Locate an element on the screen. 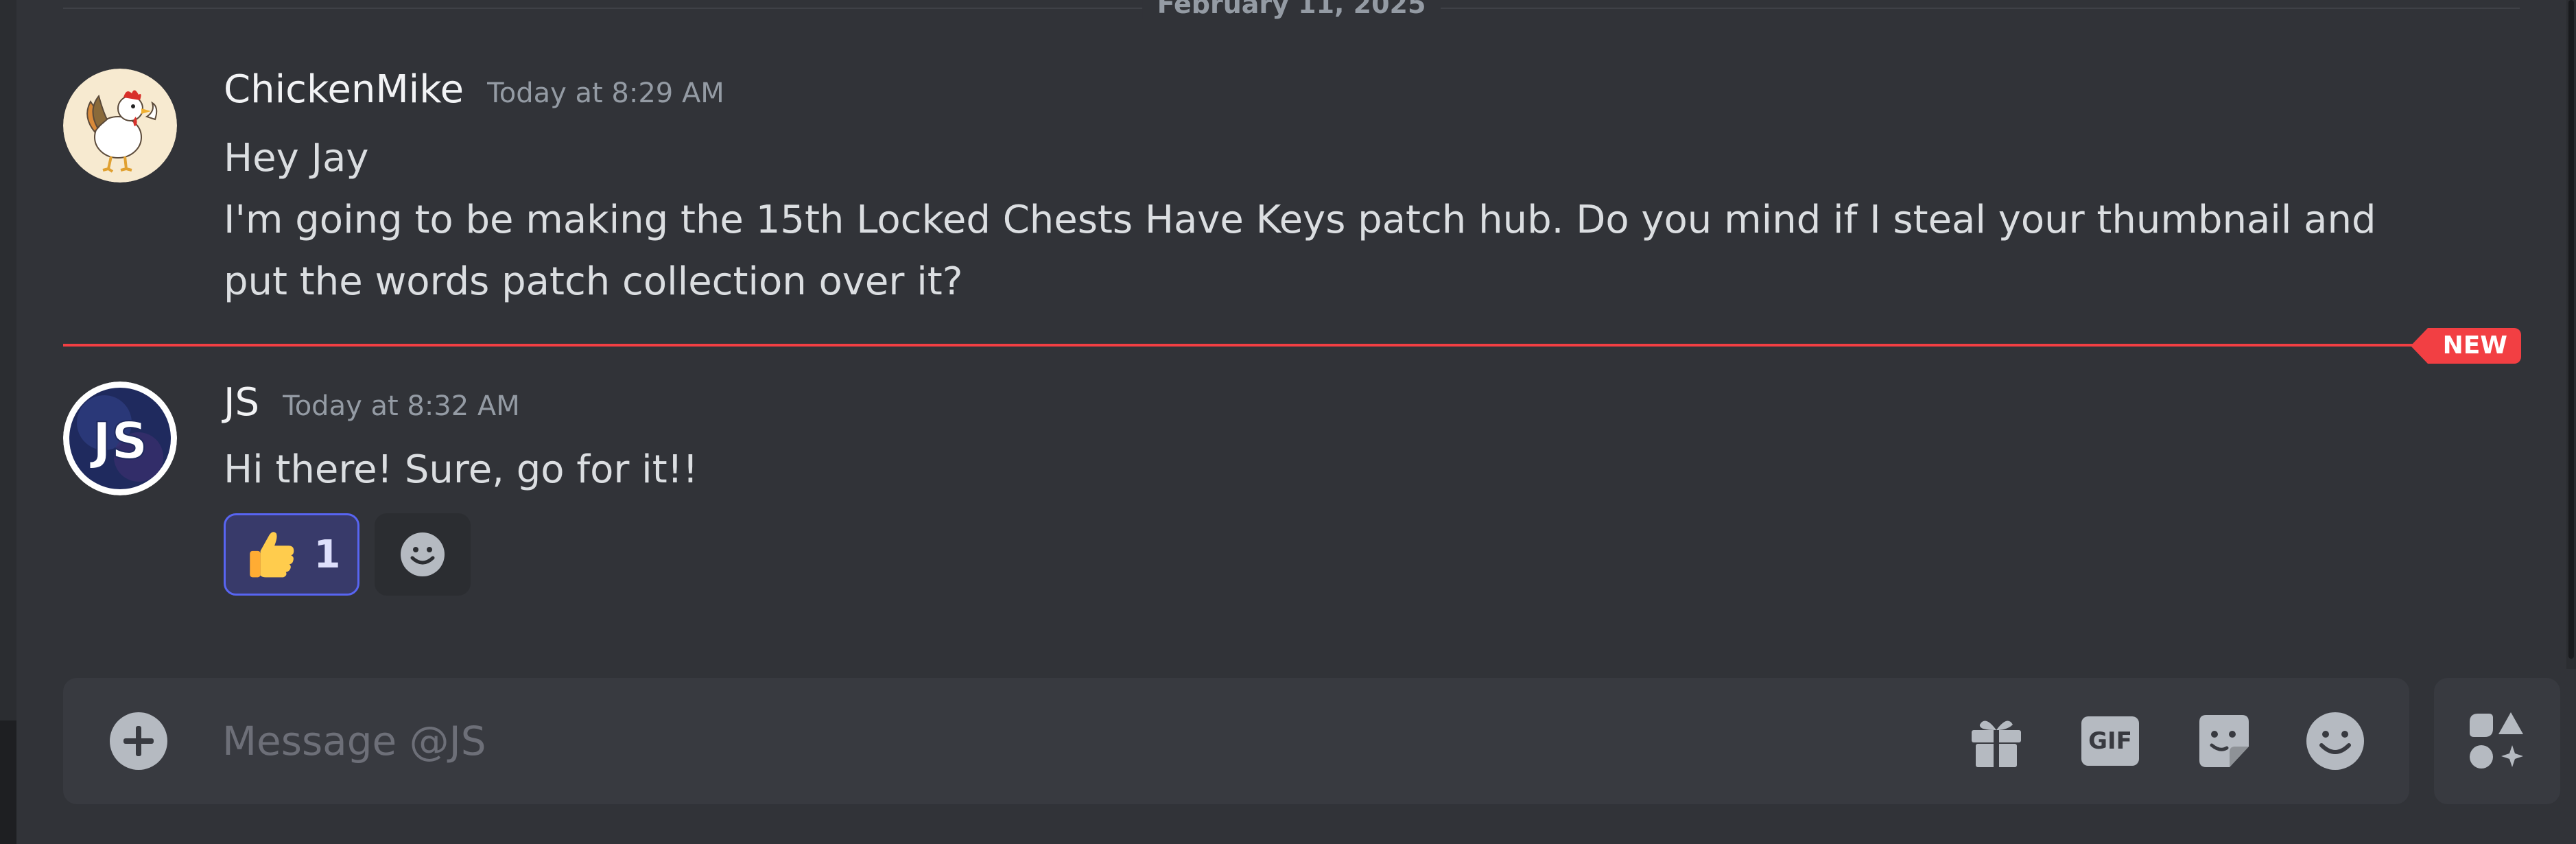 The image size is (2576, 844). gif-button: GIF is located at coordinates (2110, 741).